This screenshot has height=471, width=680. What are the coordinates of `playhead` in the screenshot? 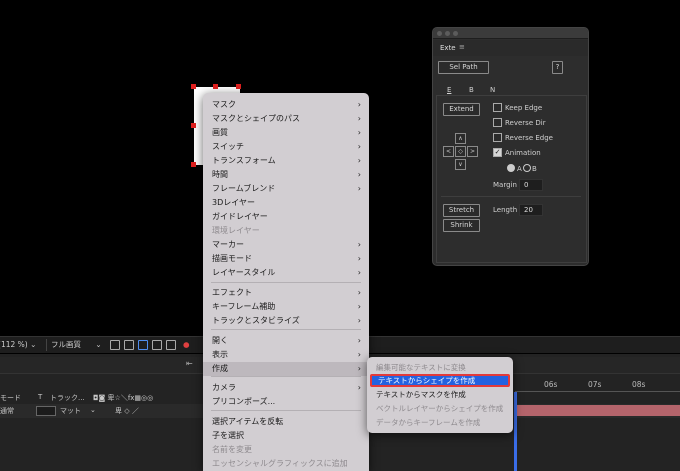 It's located at (515, 431).